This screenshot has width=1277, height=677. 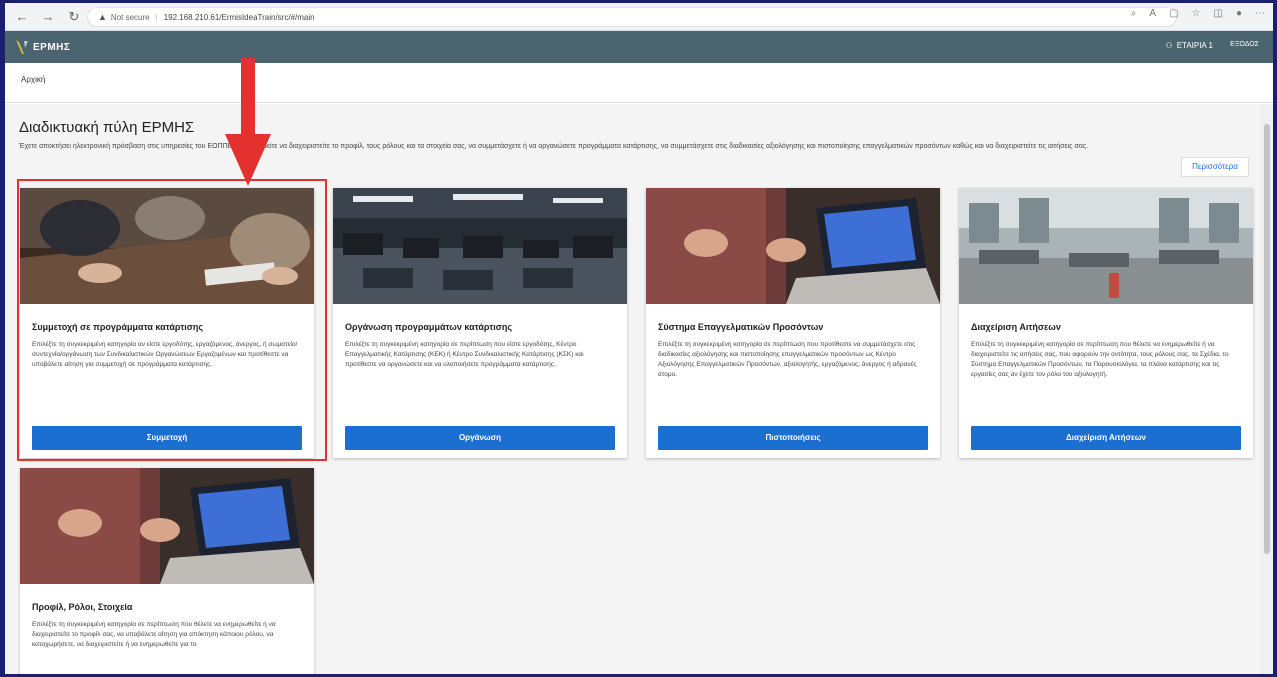 I want to click on scrollbar-thumb, so click(x=1267, y=339).